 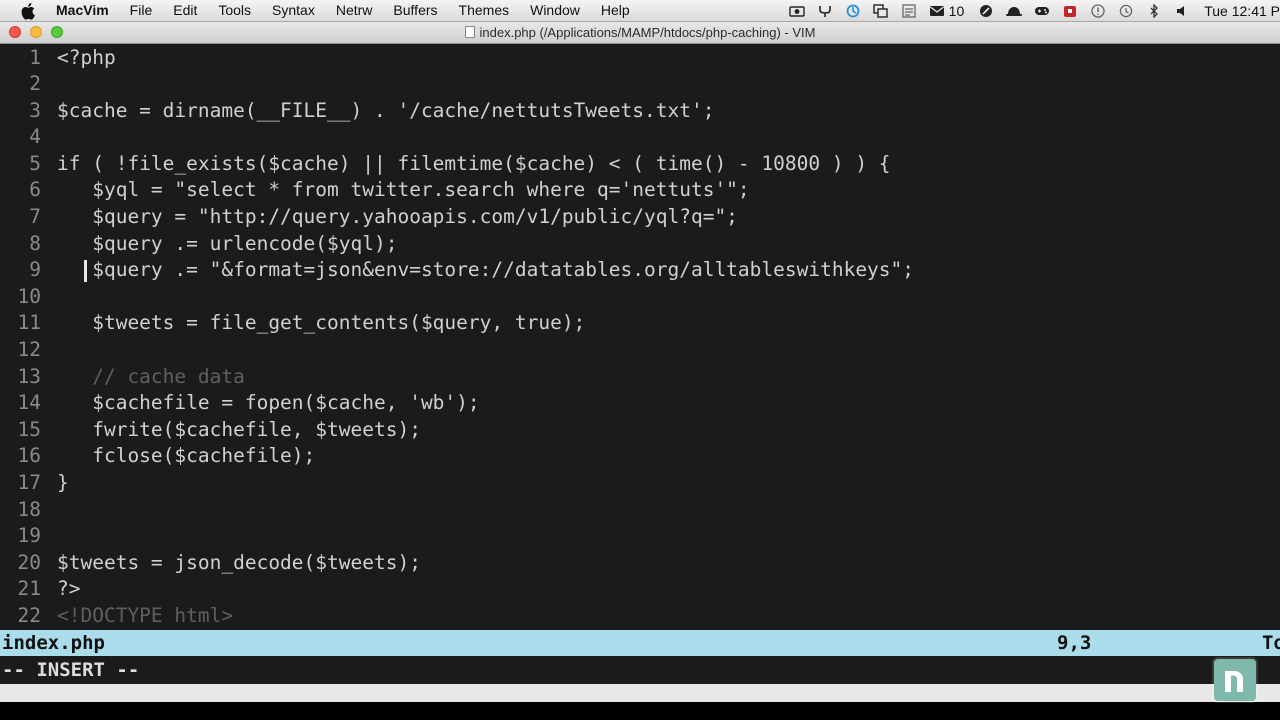 I want to click on line-number: 5, so click(x=35, y=163).